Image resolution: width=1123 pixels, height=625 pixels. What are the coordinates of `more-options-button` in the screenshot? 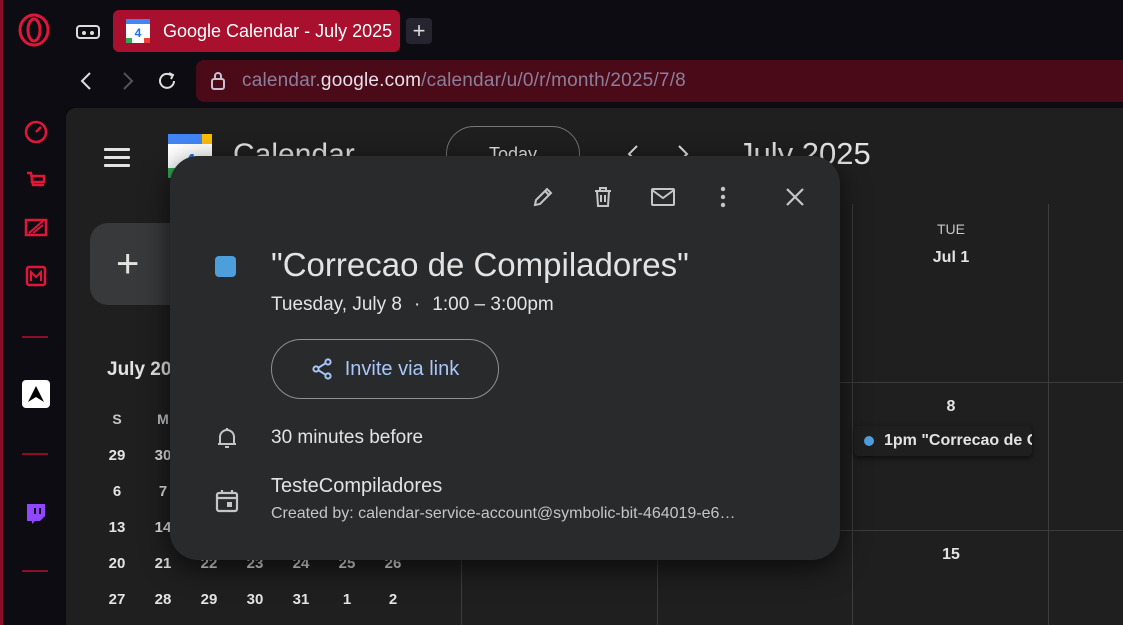 It's located at (723, 197).